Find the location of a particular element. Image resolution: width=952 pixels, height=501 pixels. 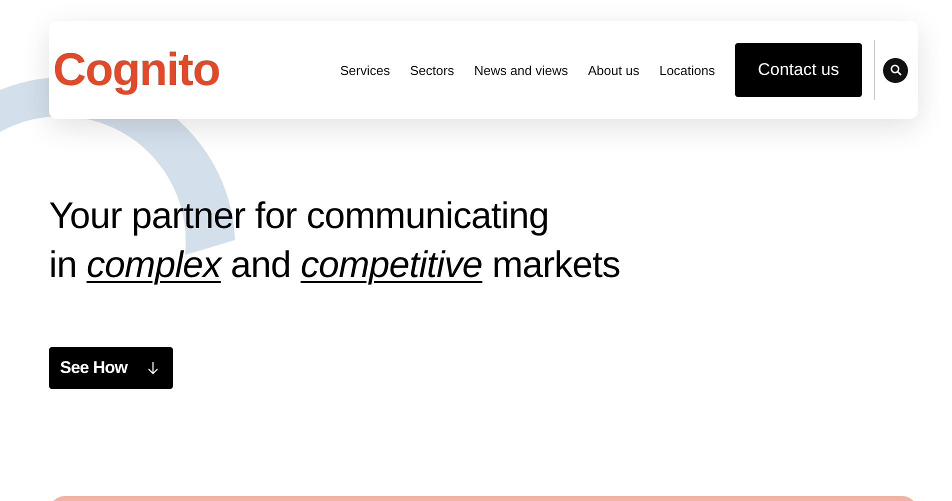

nav-link: Locations is located at coordinates (687, 70).